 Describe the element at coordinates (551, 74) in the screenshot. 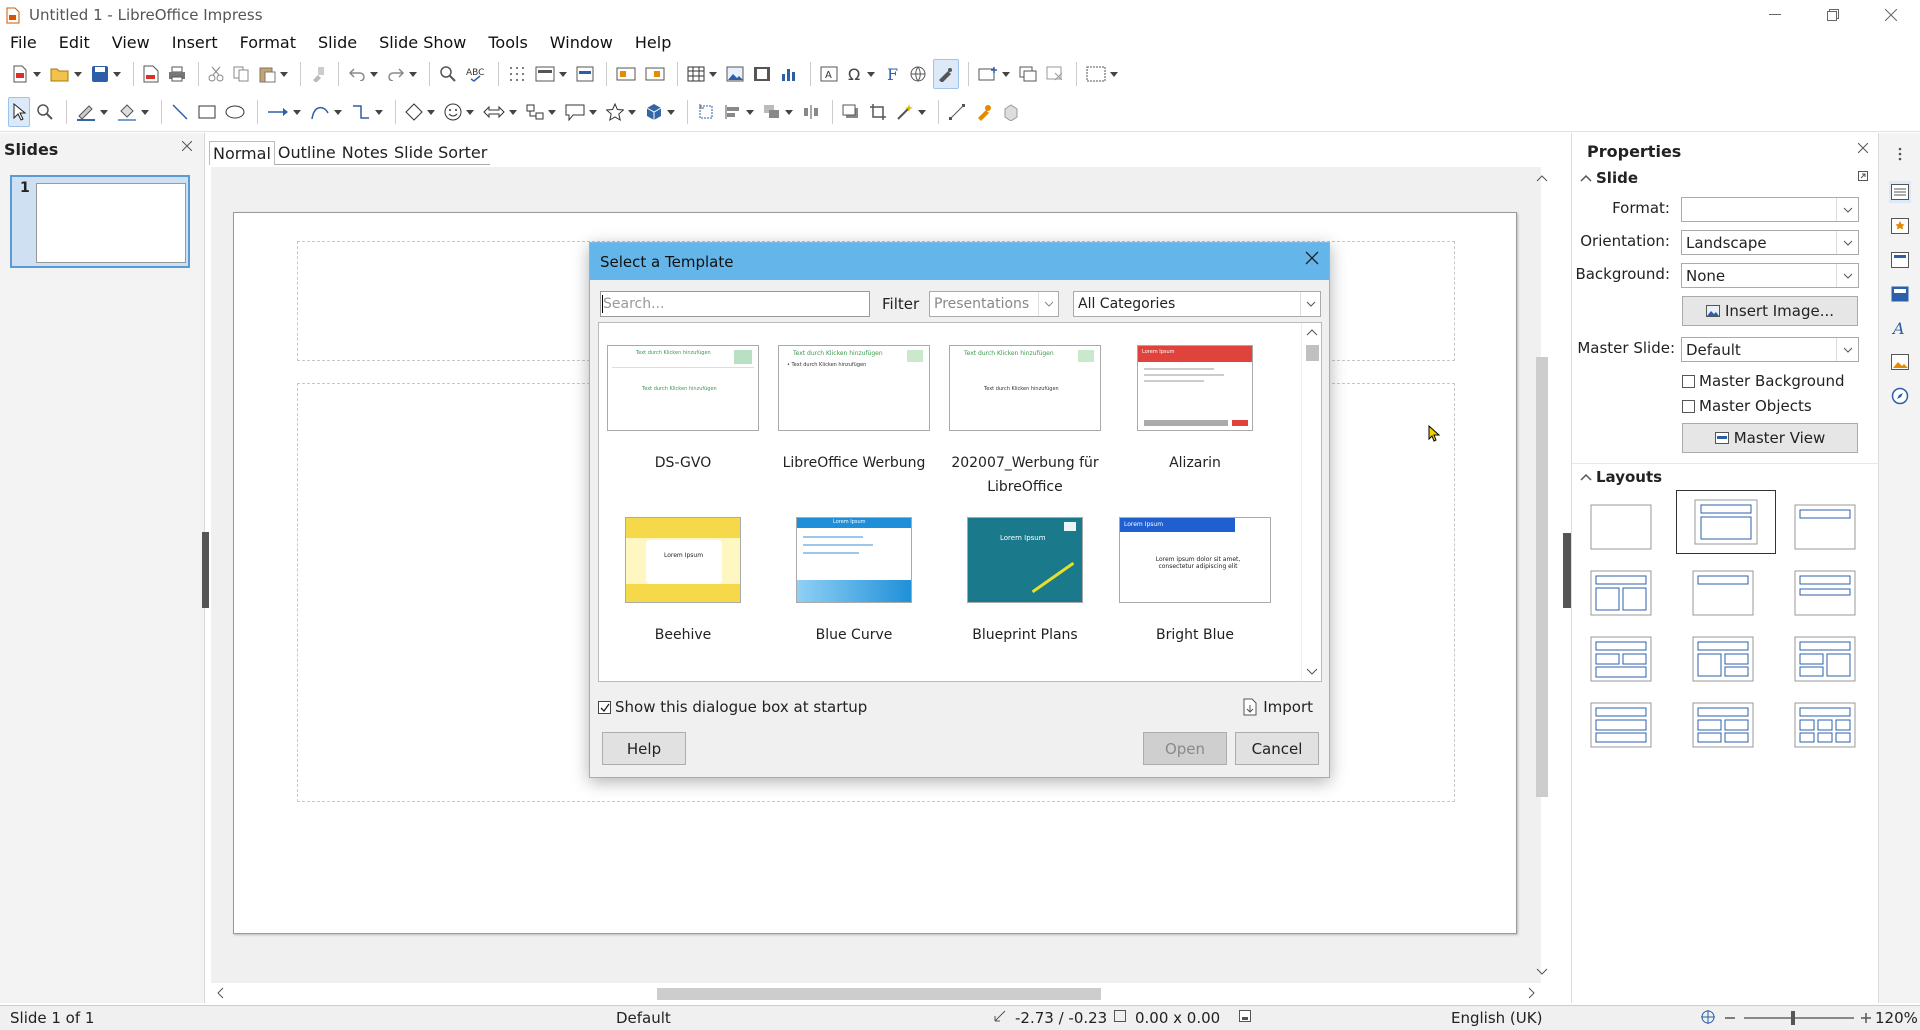

I see `display-views-icon` at that location.